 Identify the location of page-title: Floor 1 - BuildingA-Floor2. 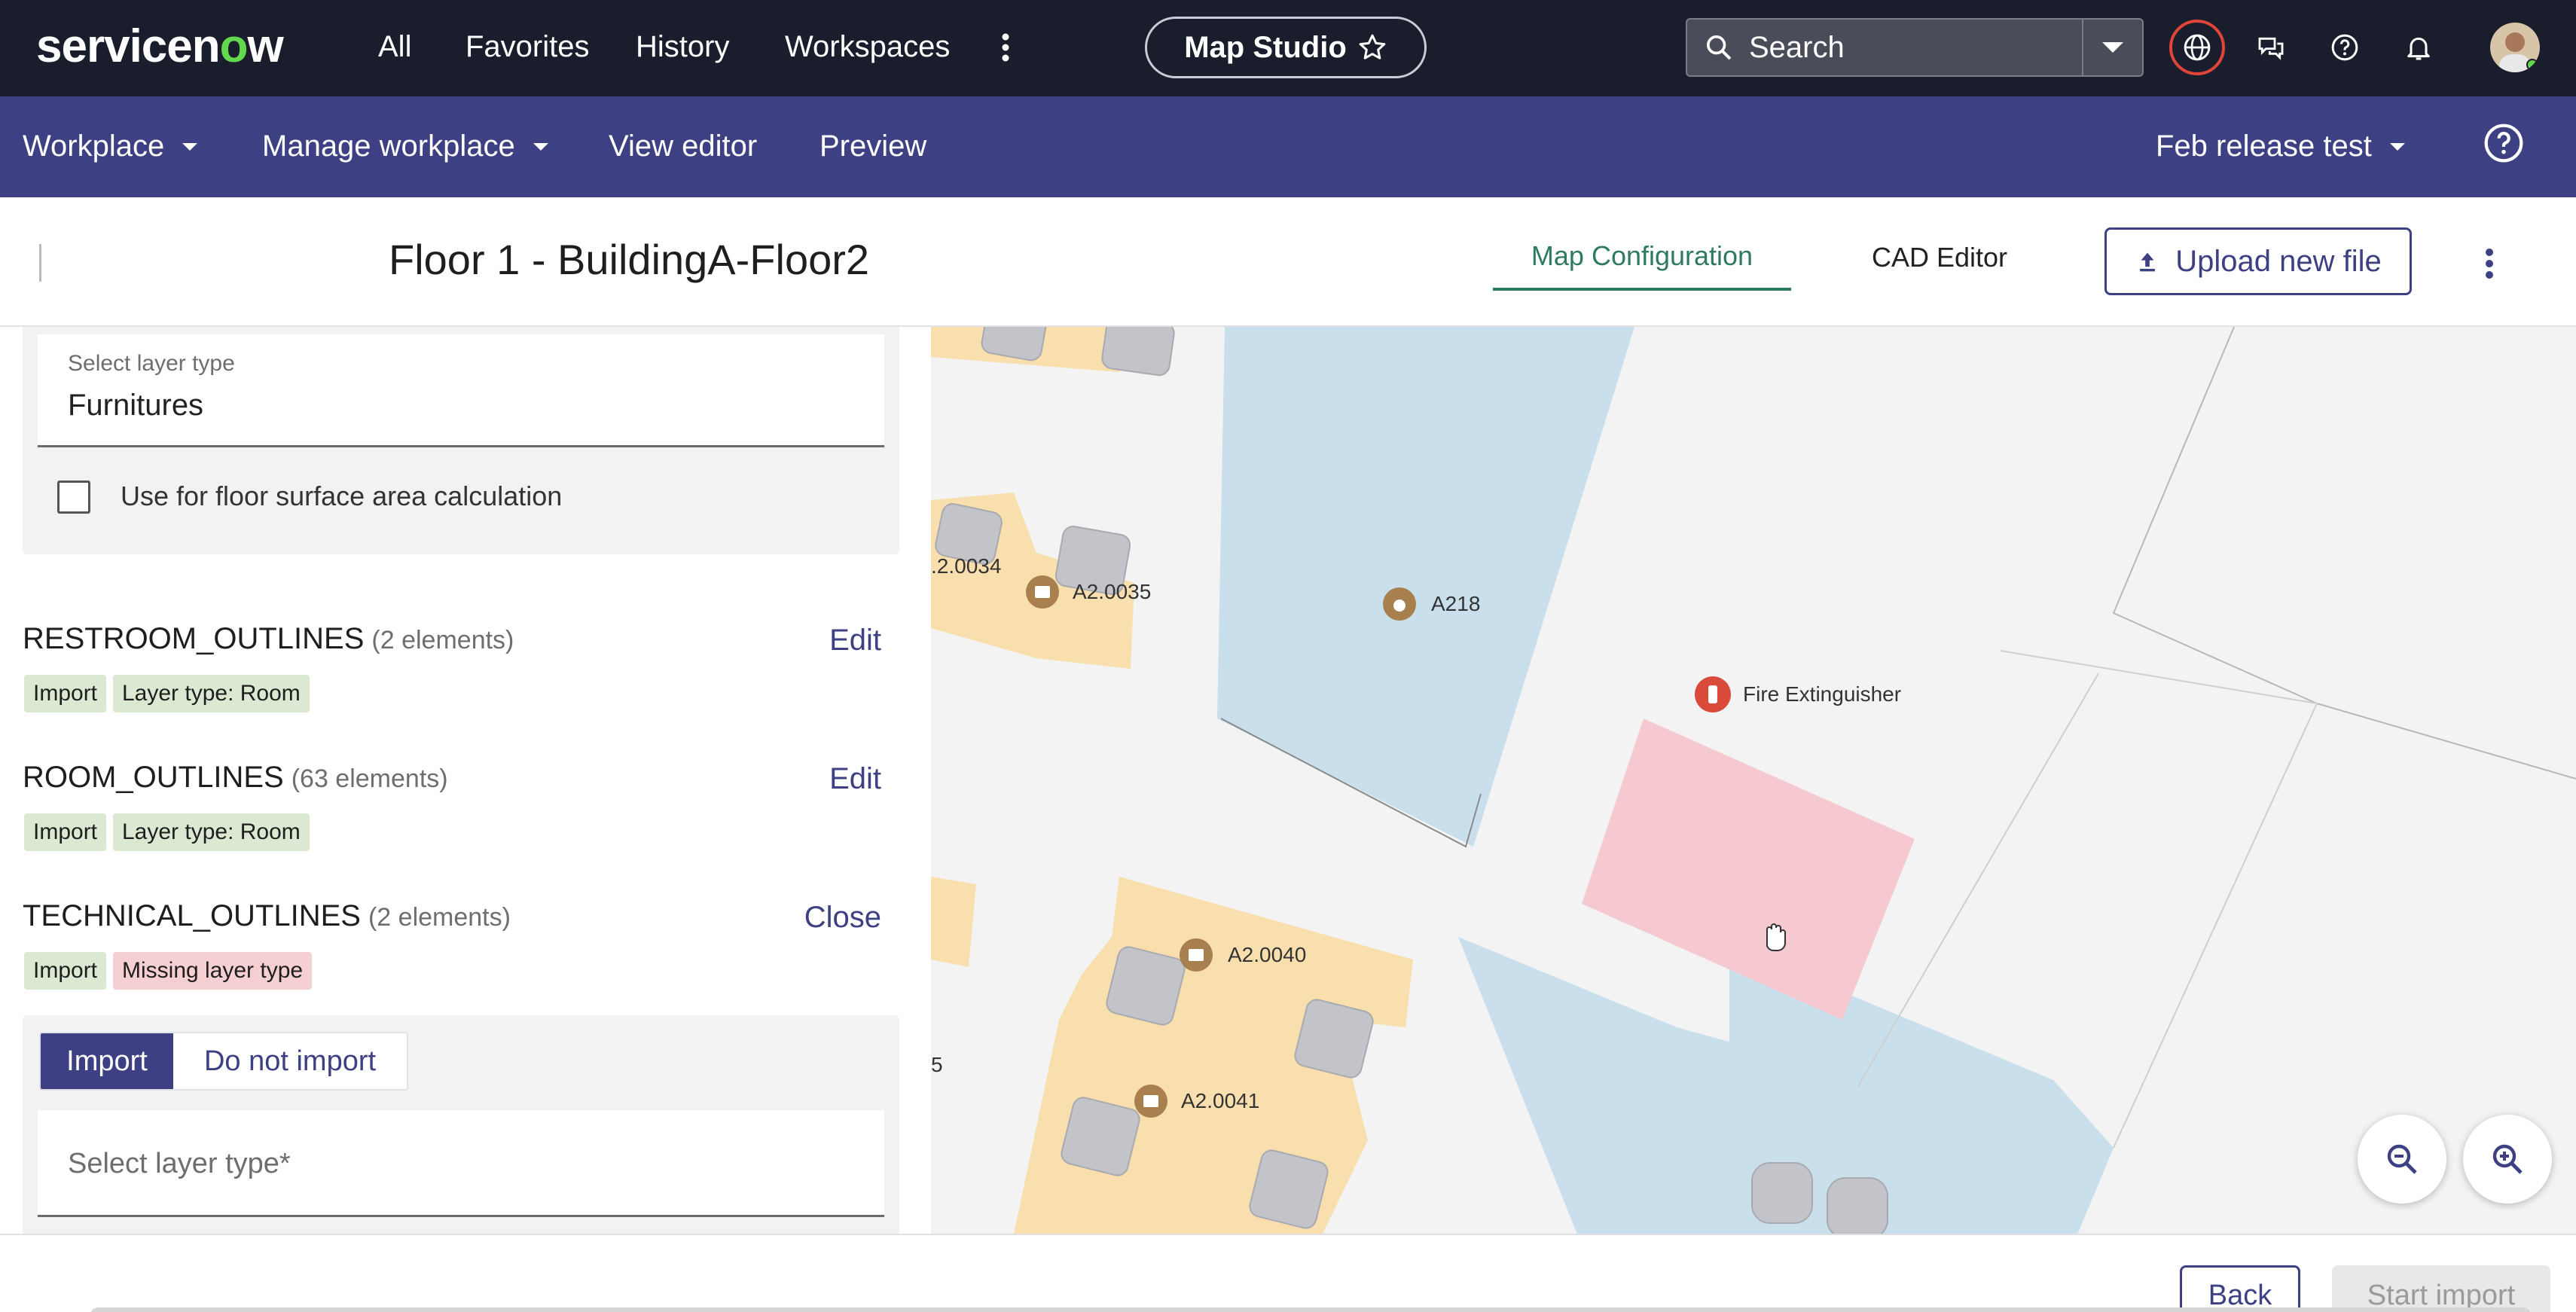
(630, 259).